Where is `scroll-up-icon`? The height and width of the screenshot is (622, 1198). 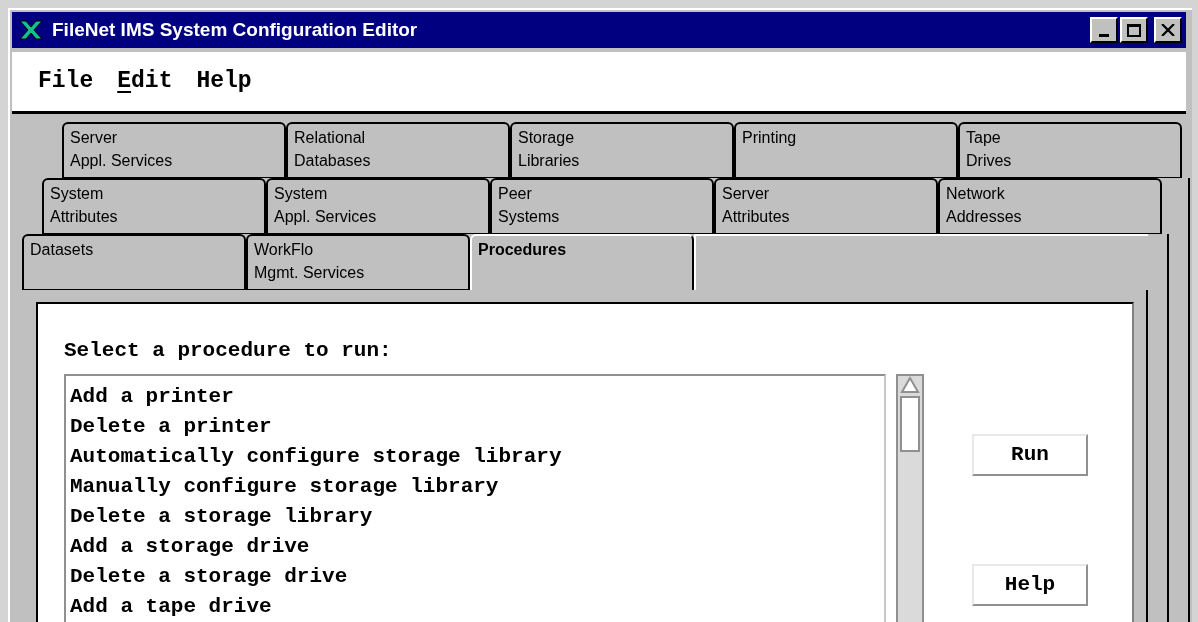
scroll-up-icon is located at coordinates (910, 385).